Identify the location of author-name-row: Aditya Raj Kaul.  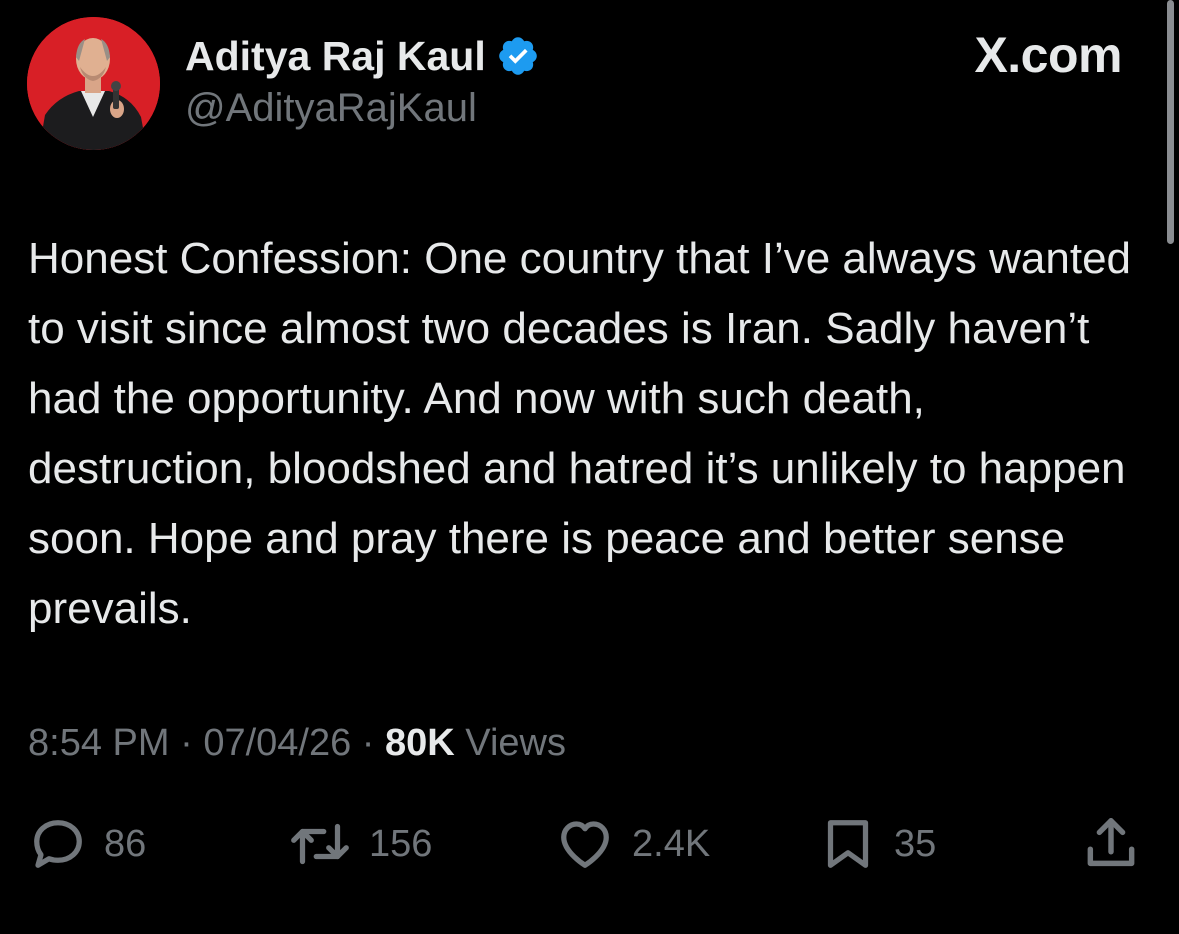
(362, 56).